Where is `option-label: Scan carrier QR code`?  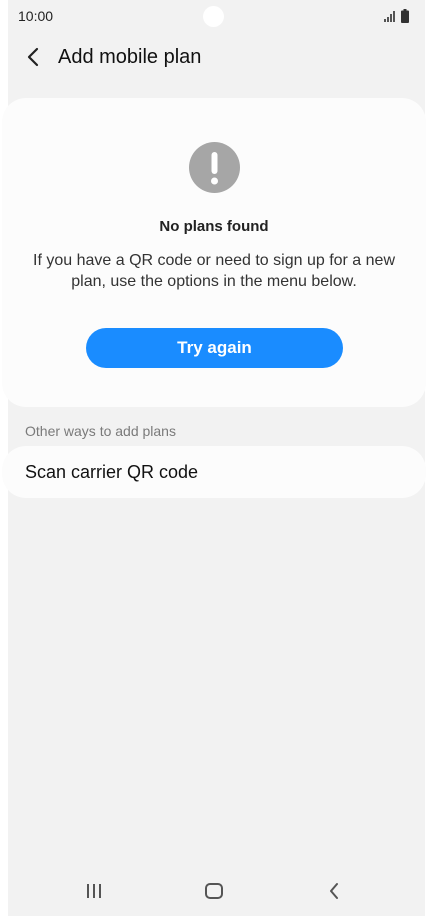 option-label: Scan carrier QR code is located at coordinates (112, 472).